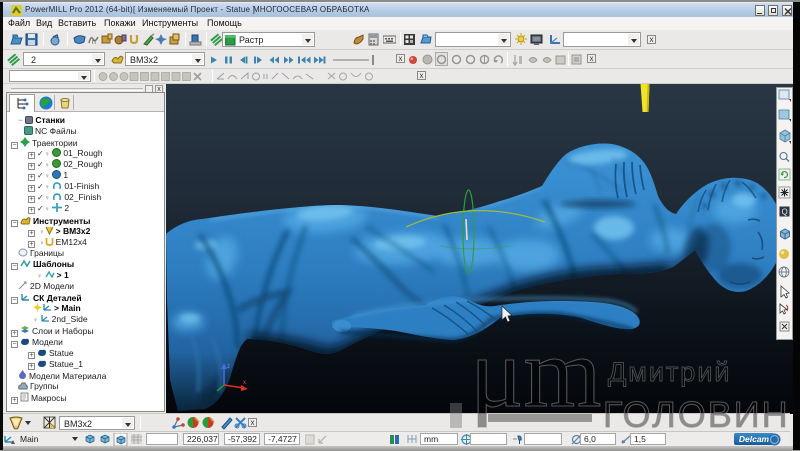  I want to click on svg-text: x, so click(244, 383).